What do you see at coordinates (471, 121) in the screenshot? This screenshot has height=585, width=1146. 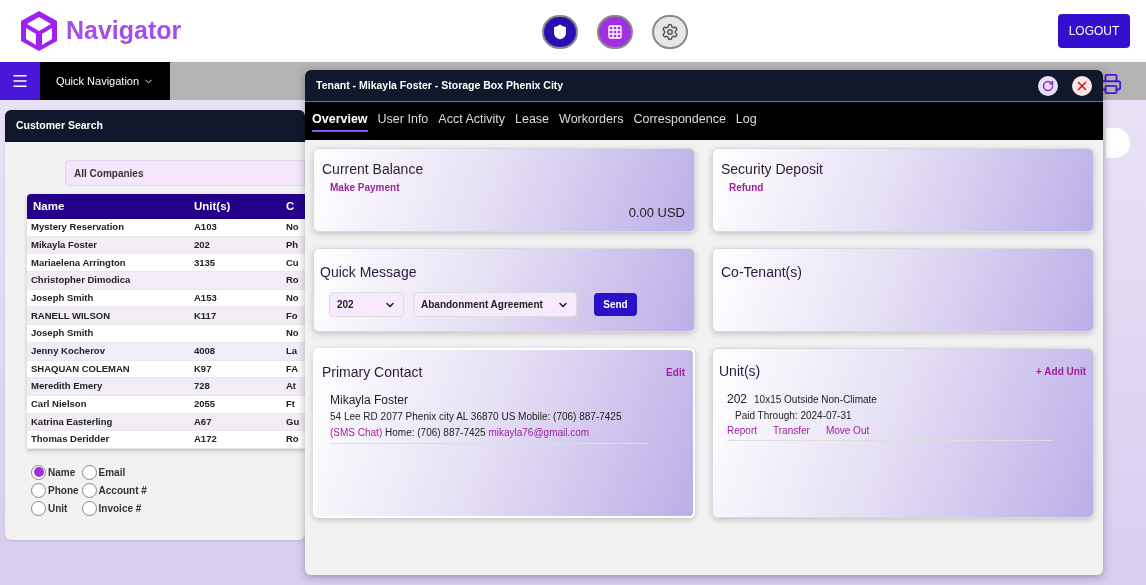 I see `tab: Acct Activity` at bounding box center [471, 121].